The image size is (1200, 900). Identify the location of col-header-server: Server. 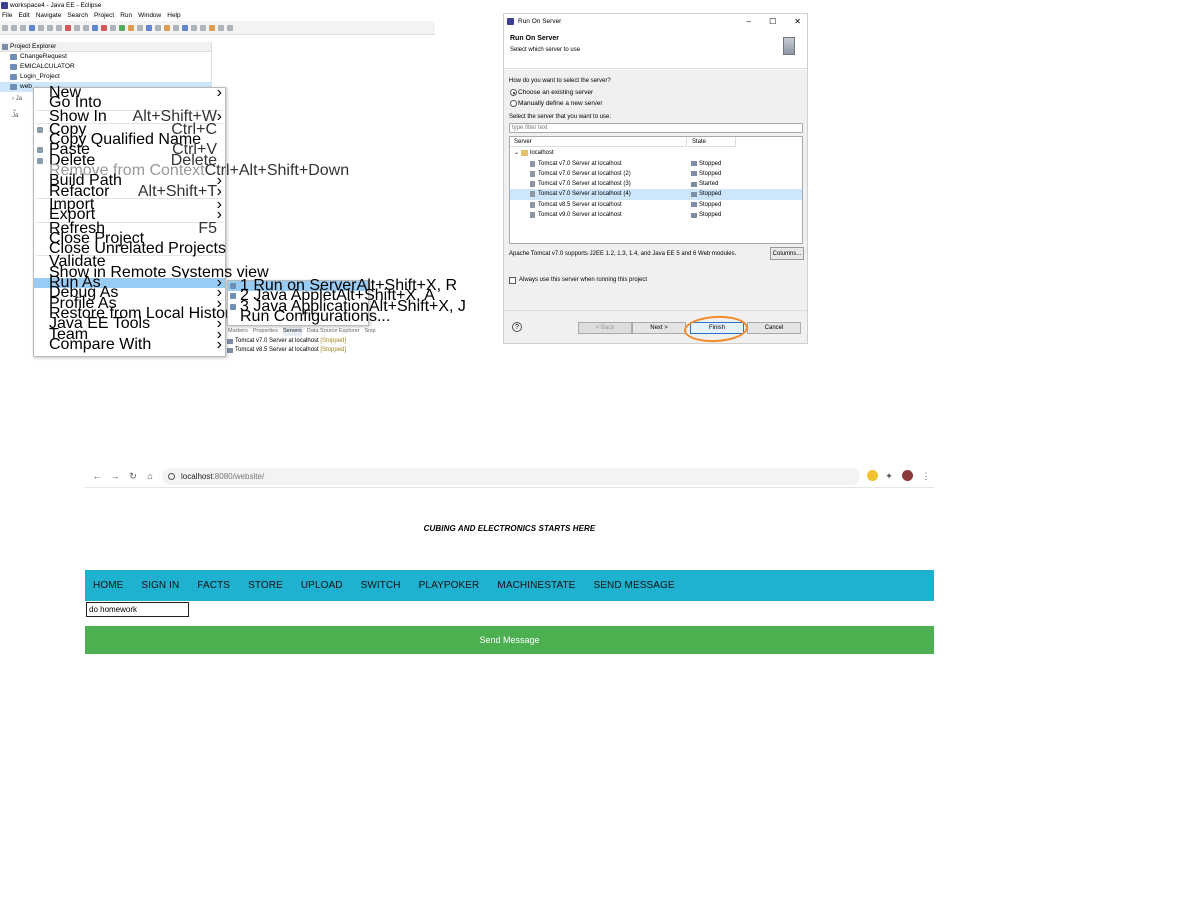
(598, 142).